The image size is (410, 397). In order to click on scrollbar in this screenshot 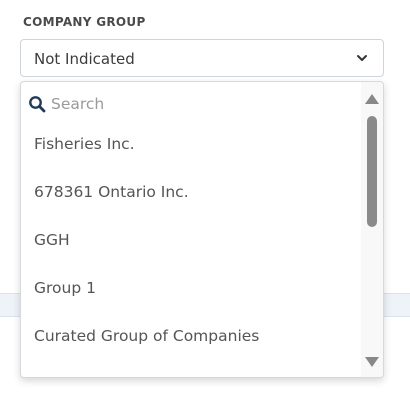, I will do `click(372, 229)`.